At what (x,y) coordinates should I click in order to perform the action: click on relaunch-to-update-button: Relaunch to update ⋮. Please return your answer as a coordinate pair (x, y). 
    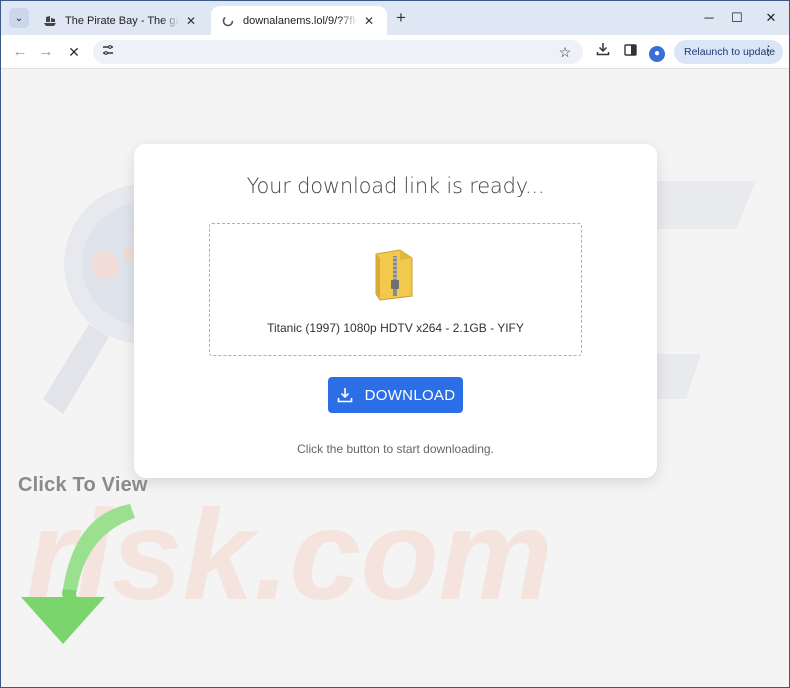
    Looking at the image, I should click on (728, 52).